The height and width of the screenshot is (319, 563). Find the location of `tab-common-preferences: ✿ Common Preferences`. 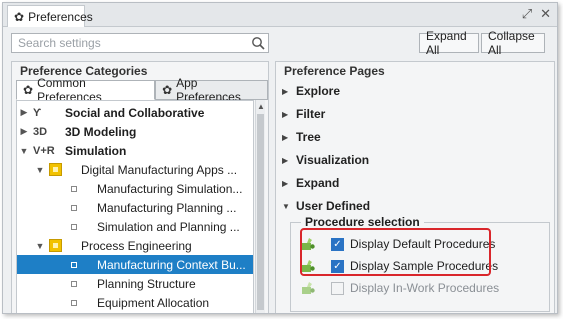

tab-common-preferences: ✿ Common Preferences is located at coordinates (86, 90).